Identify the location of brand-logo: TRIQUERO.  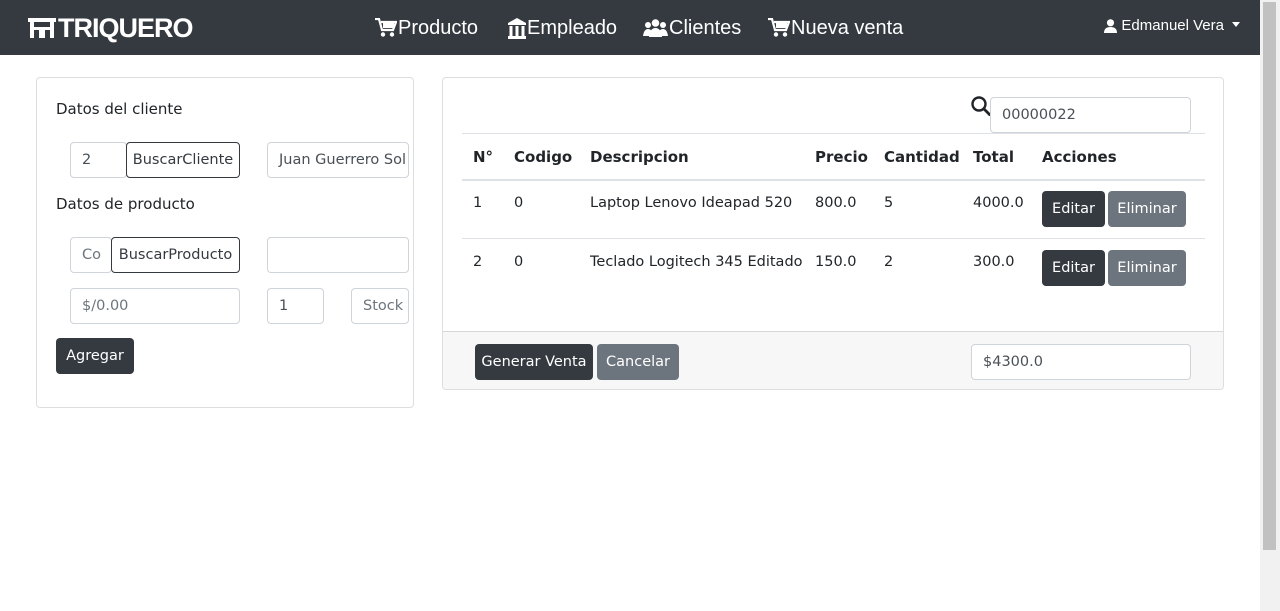
(111, 28).